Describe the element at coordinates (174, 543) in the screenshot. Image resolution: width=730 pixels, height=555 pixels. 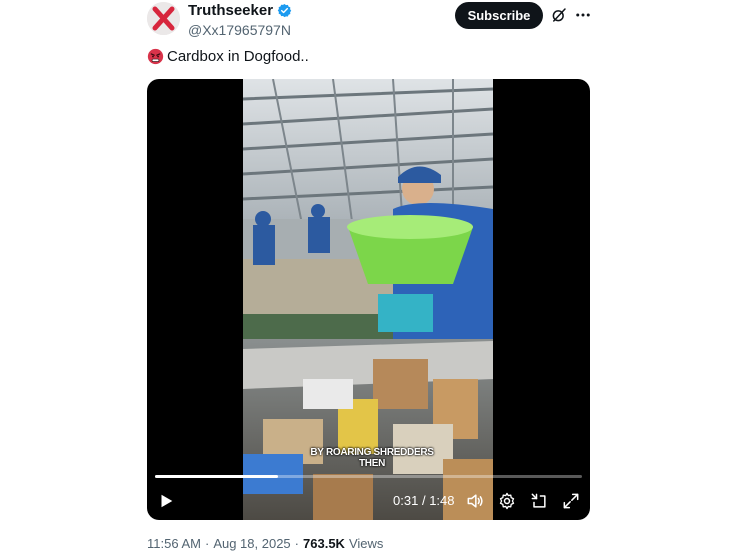
I see `post-time: 11:56 AM` at that location.